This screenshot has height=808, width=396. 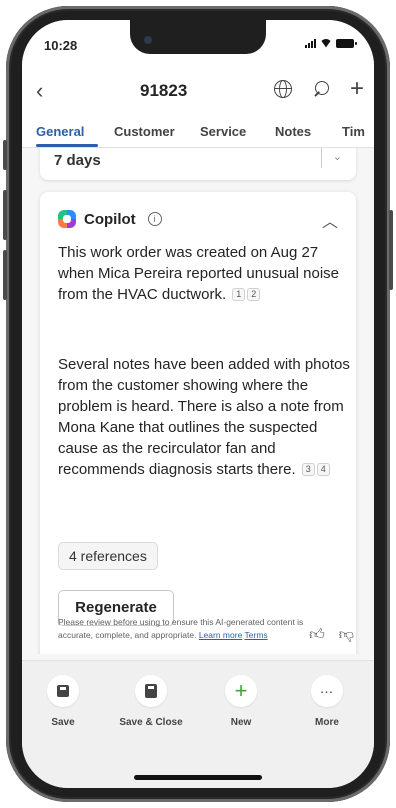 I want to click on plus-icon: +, so click(x=241, y=690).